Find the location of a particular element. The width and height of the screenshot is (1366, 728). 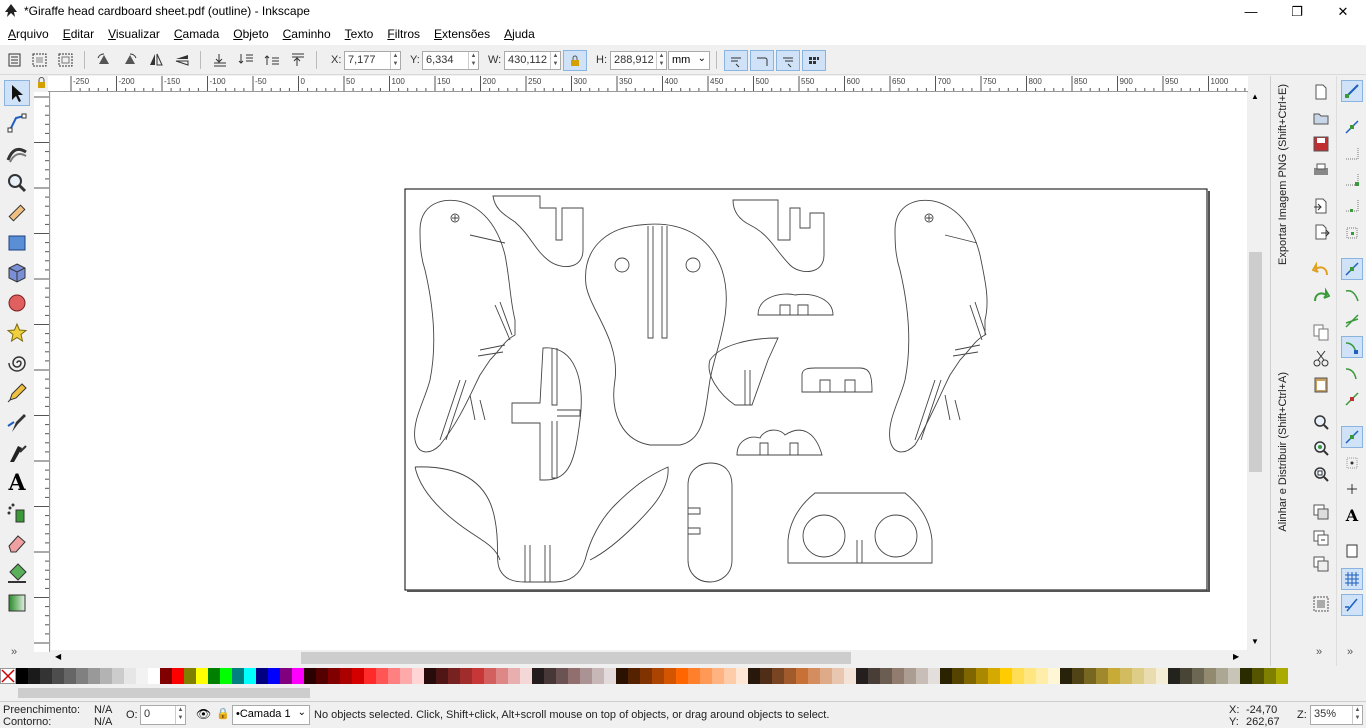

rotate-ccw-icon is located at coordinates (104, 60).